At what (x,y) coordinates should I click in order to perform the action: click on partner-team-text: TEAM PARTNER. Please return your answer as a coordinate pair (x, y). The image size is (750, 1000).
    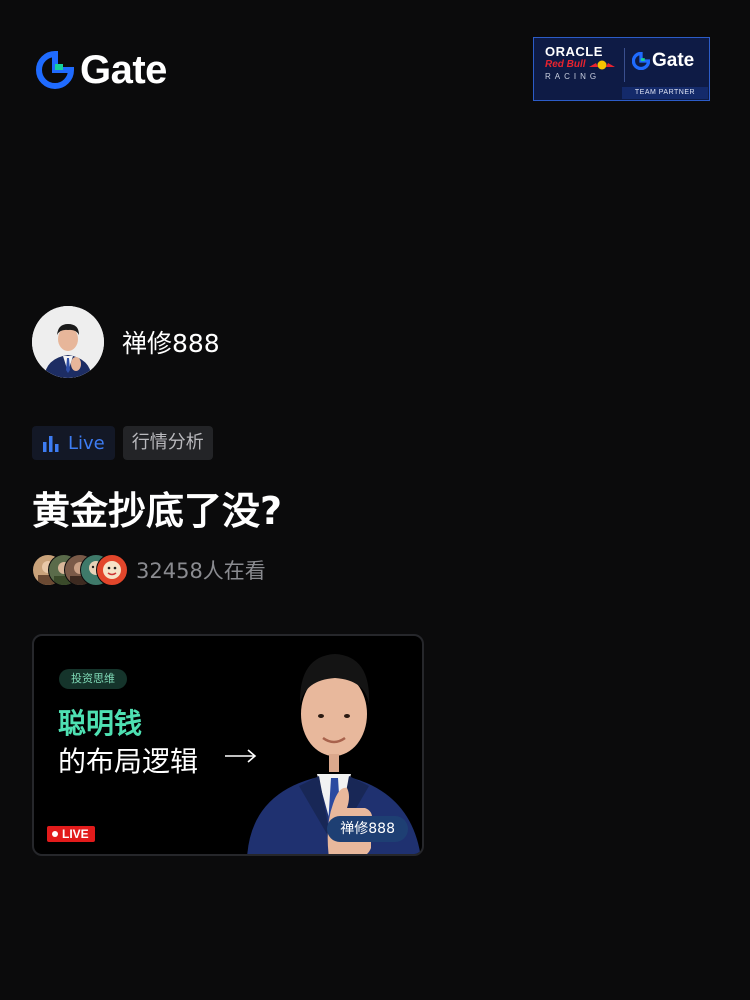
    Looking at the image, I should click on (665, 92).